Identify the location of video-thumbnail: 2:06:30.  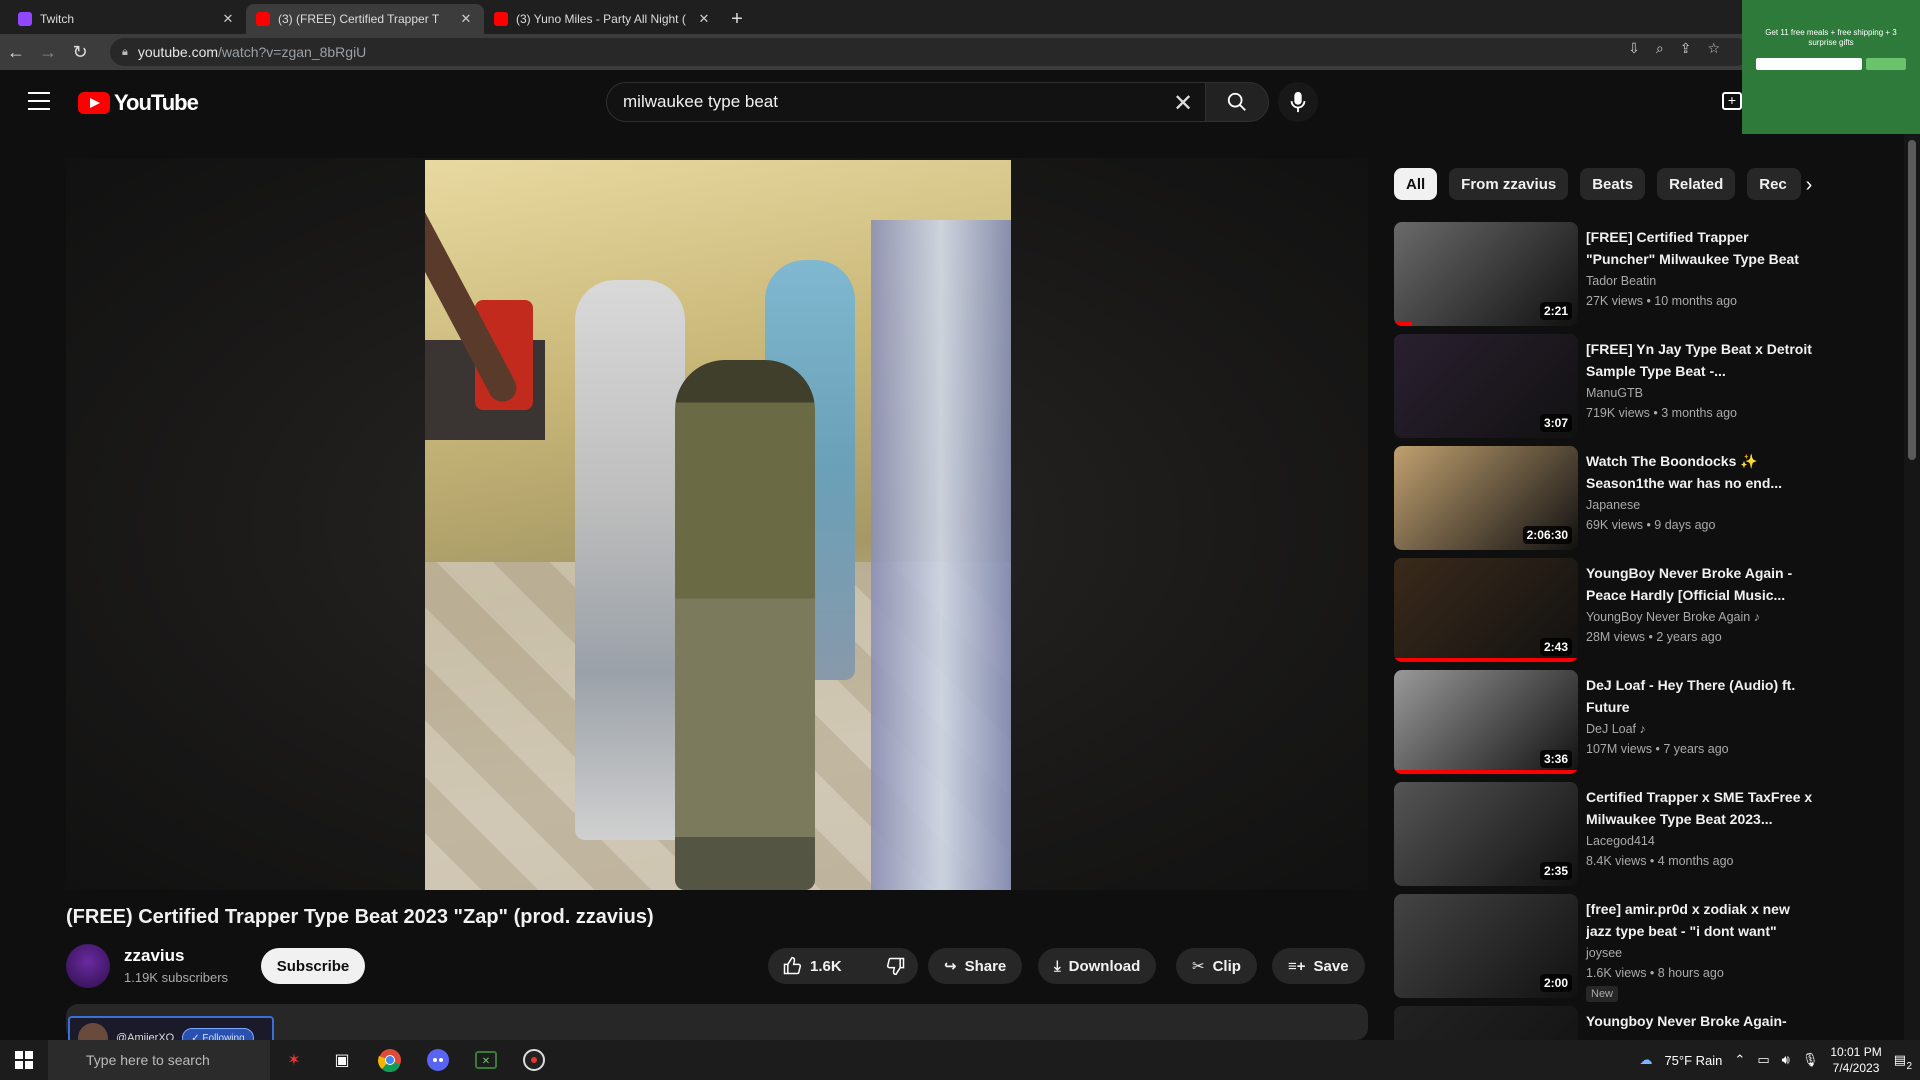
(1486, 498).